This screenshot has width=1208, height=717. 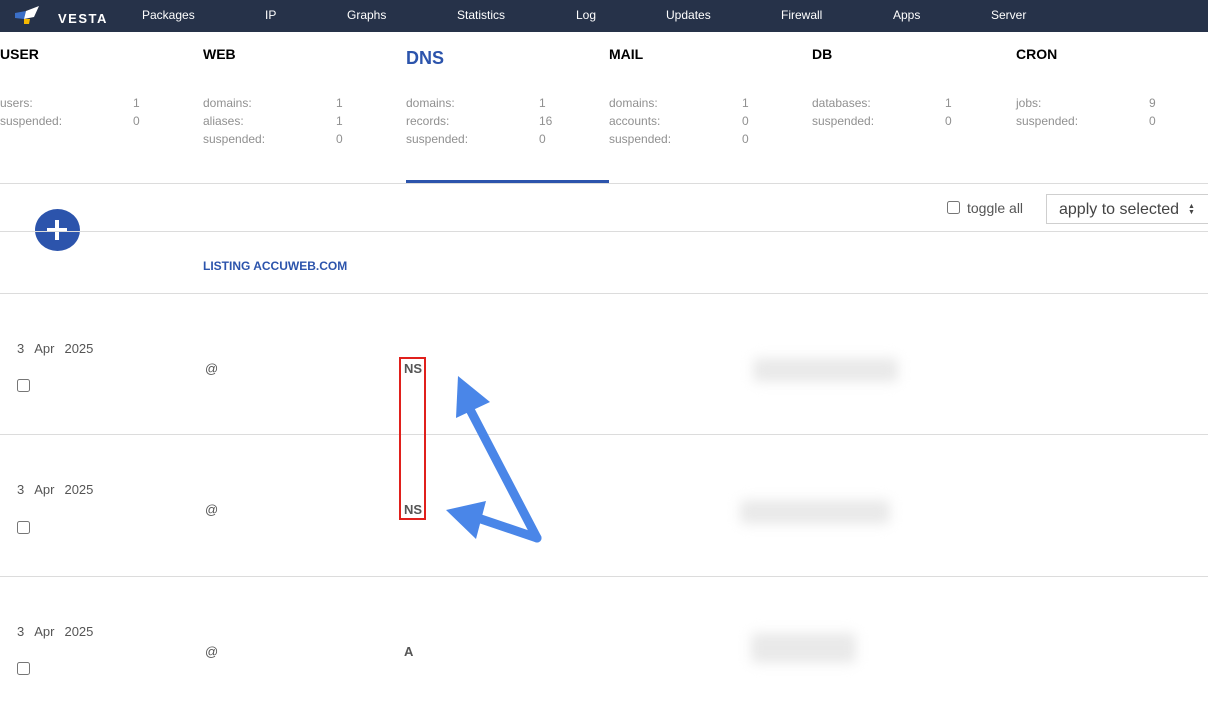 I want to click on stat-tab-cron: CRON jobs: 9 suspended: 0, so click(x=1112, y=87).